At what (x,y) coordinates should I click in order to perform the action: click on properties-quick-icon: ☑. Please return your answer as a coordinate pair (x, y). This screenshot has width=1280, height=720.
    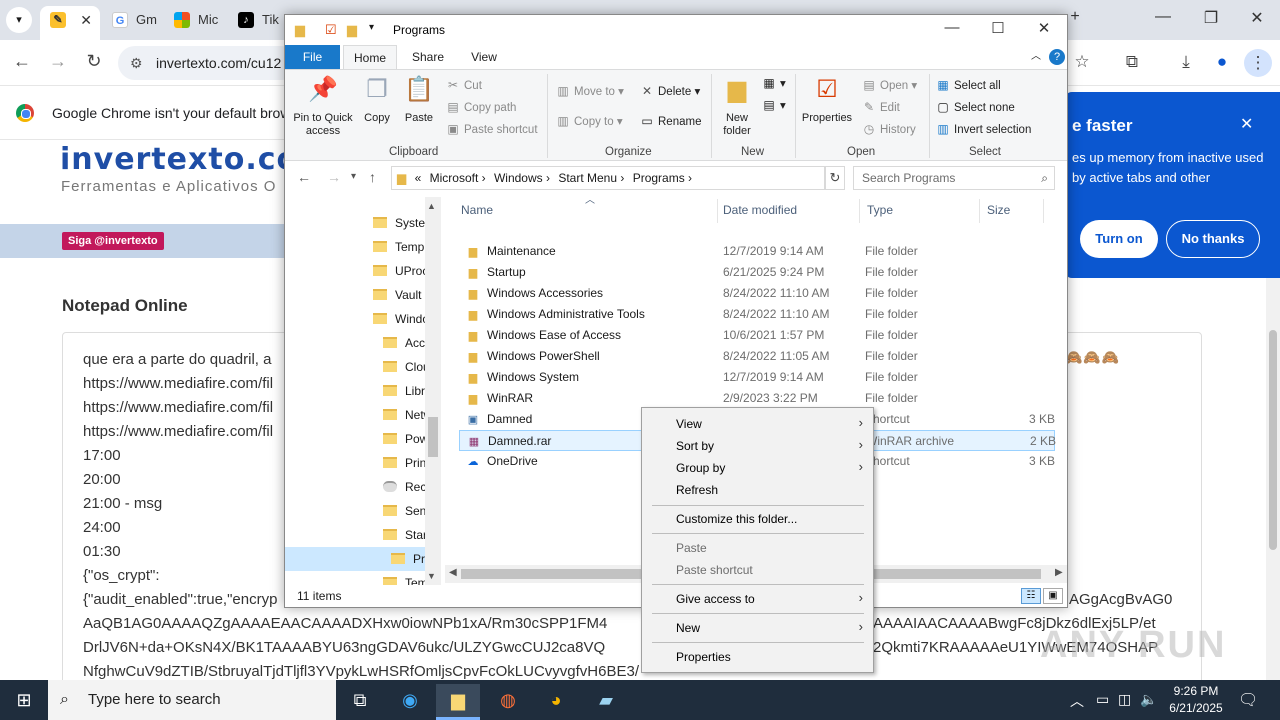
    Looking at the image, I should click on (331, 30).